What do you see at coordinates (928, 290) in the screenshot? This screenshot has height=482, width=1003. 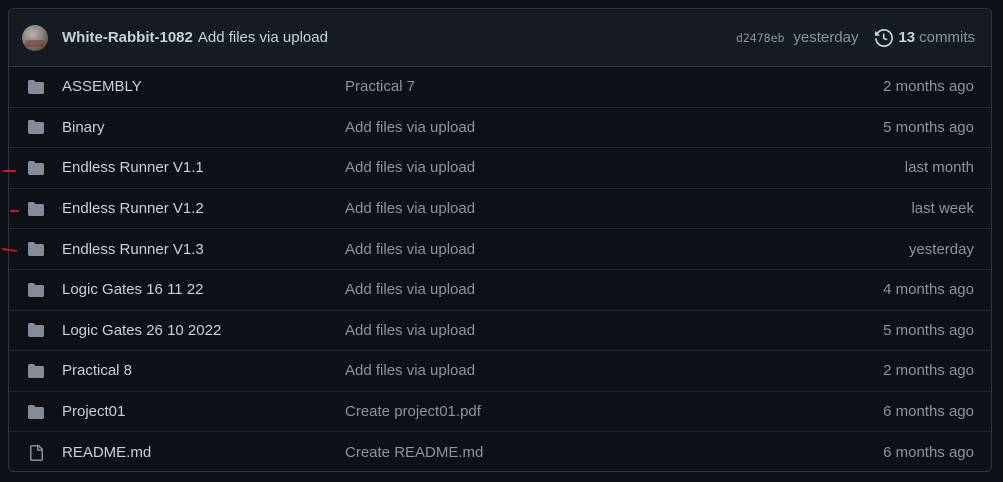 I see `file-age: 4 months ago` at bounding box center [928, 290].